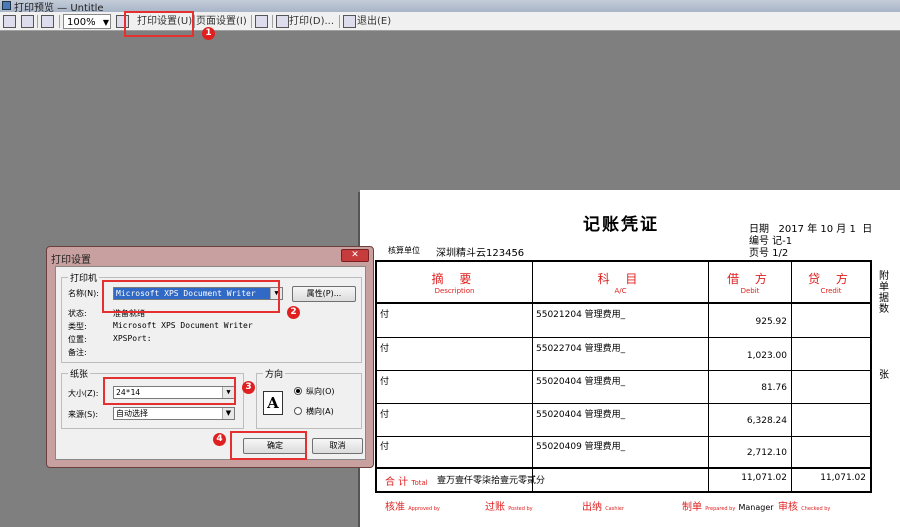  Describe the element at coordinates (282, 21) in the screenshot. I see `printer-icon` at that location.